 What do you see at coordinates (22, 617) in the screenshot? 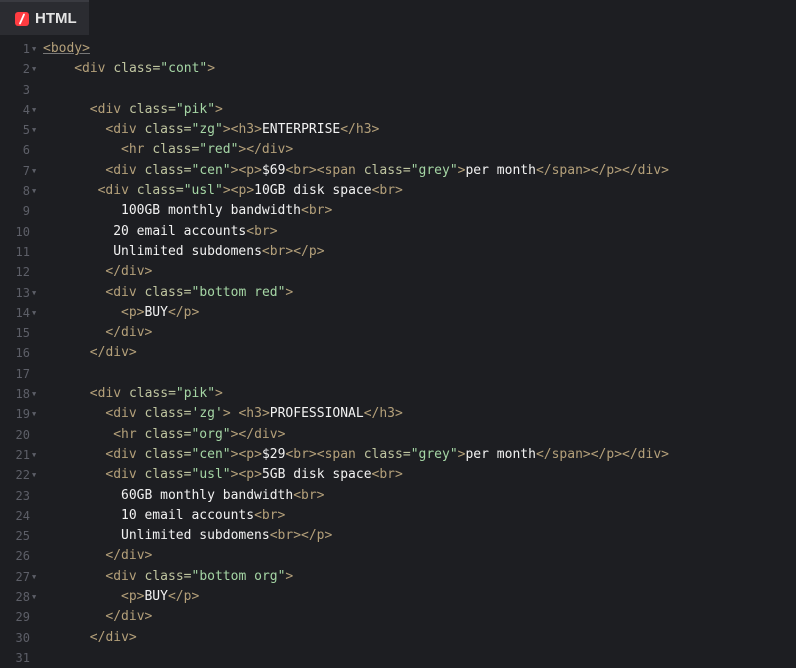
I see `line-number: 29` at bounding box center [22, 617].